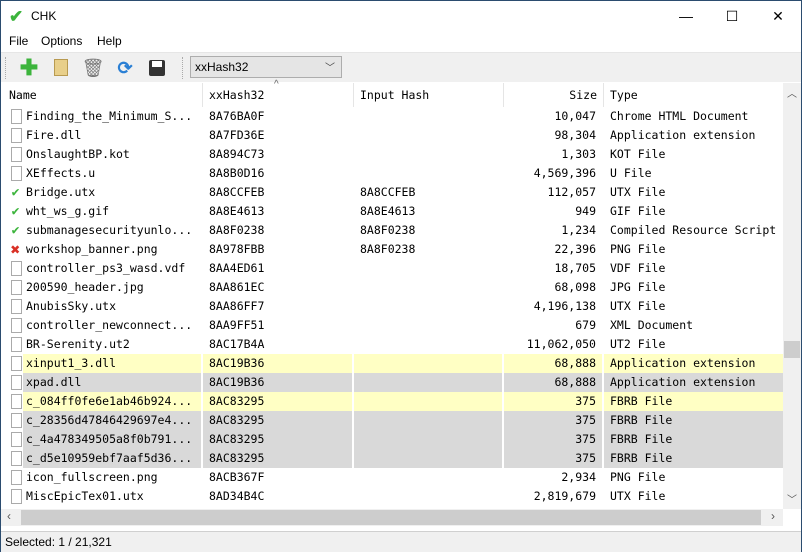 Image resolution: width=802 pixels, height=552 pixels. What do you see at coordinates (392, 211) in the screenshot?
I see `table-row: ✔ wht_ws_g.gif 8A8E4613 8A8E4613 949 GIF File` at bounding box center [392, 211].